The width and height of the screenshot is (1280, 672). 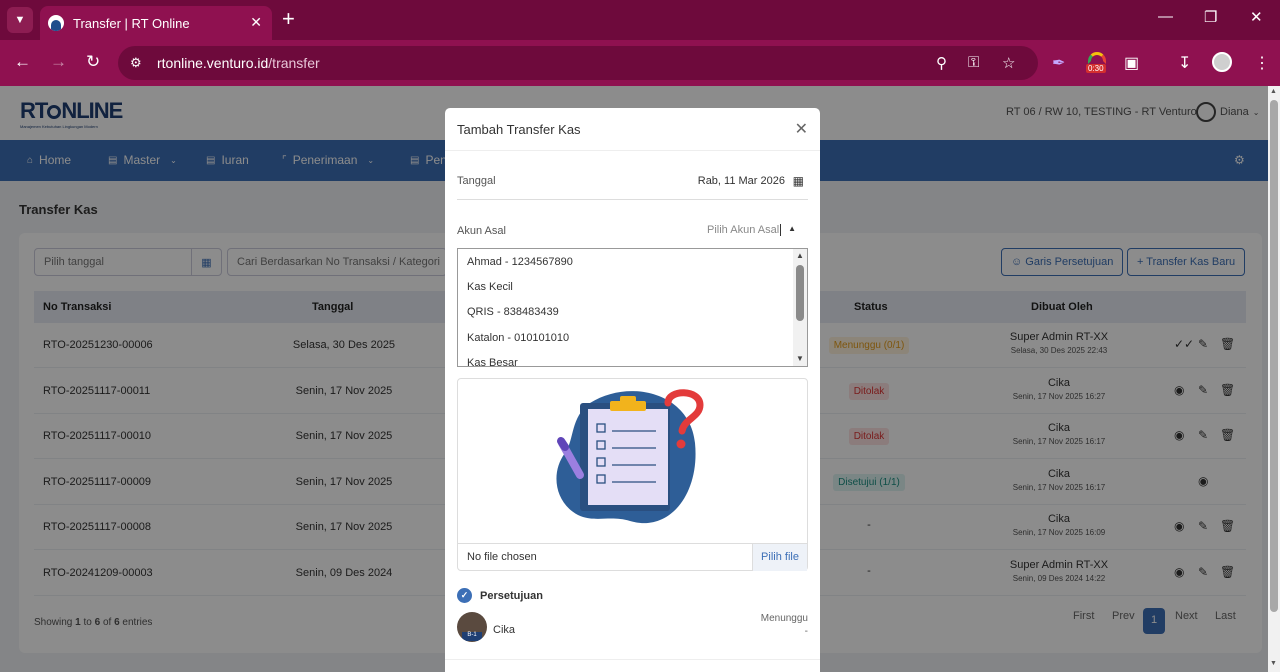 I want to click on new-tab-icon: +, so click(x=288, y=19).